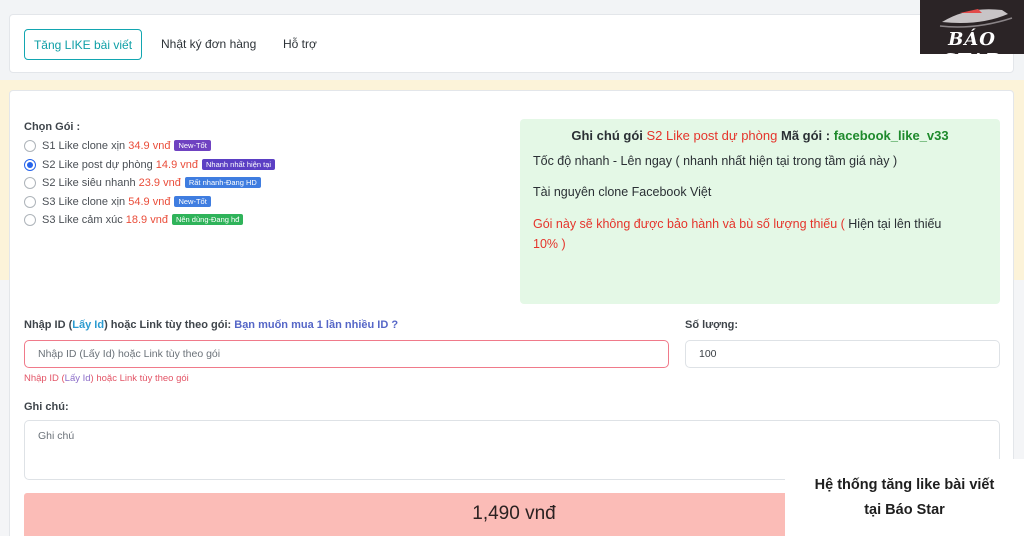 This screenshot has width=1024, height=536. What do you see at coordinates (159, 183) in the screenshot?
I see `package-price: 23.9 vnđ` at bounding box center [159, 183].